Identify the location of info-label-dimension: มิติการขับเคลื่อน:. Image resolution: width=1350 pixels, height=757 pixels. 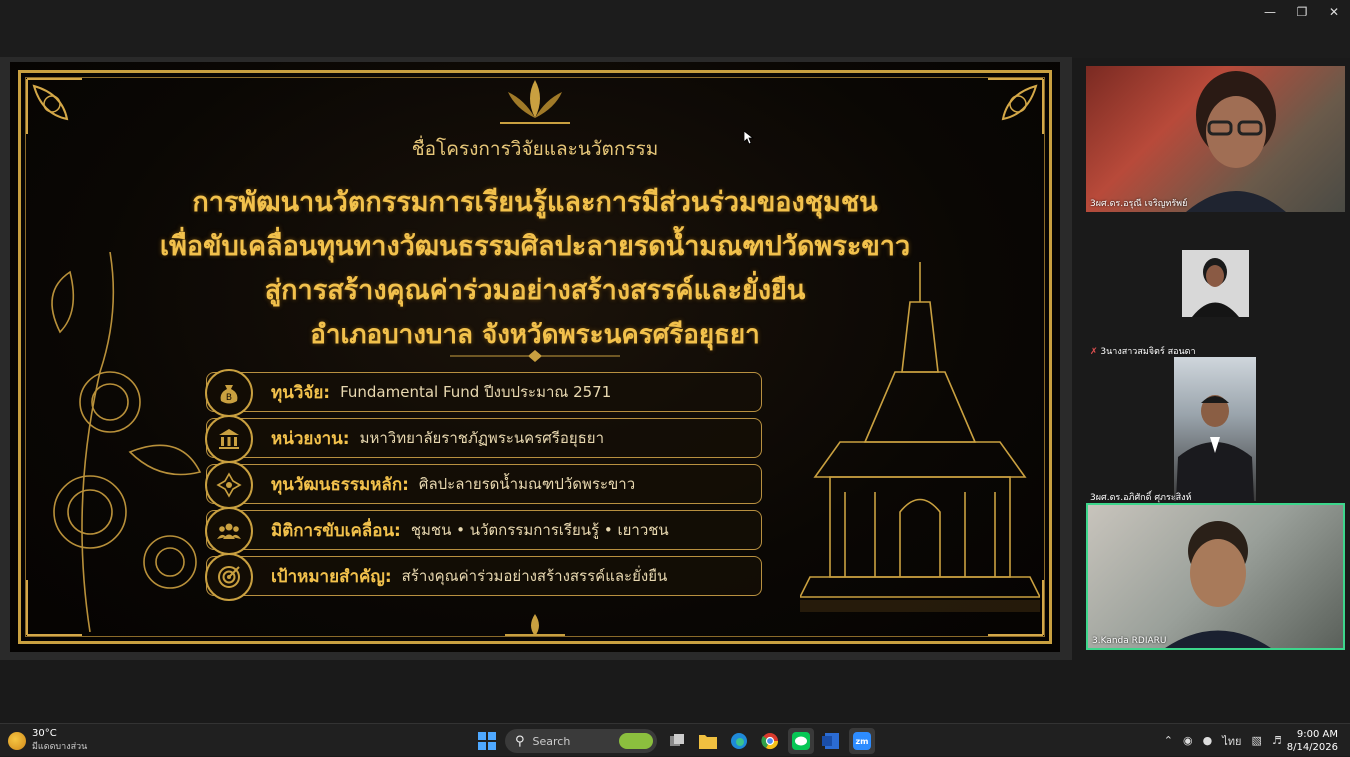
(336, 530).